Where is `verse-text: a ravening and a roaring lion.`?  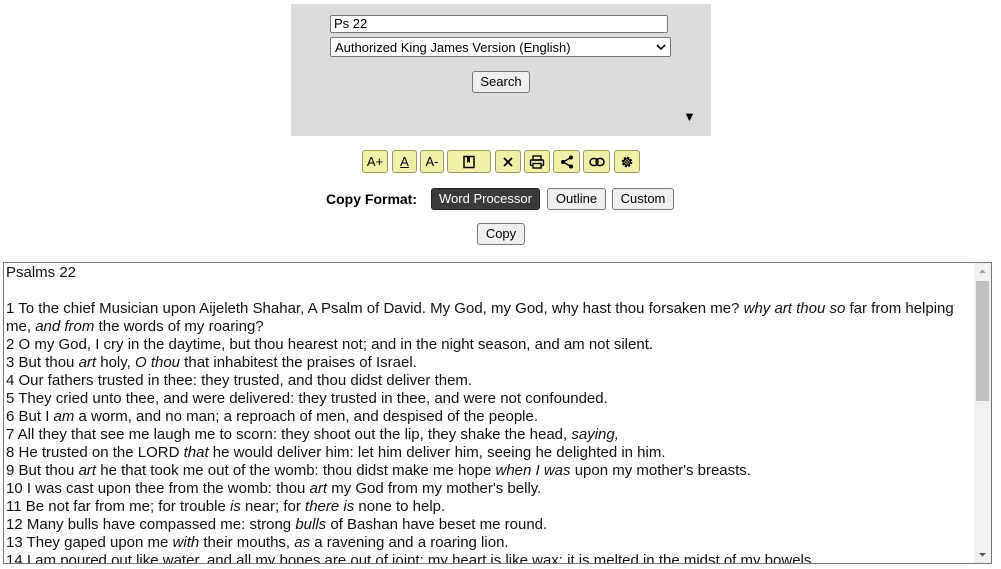
verse-text: a ravening and a roaring lion. is located at coordinates (409, 542).